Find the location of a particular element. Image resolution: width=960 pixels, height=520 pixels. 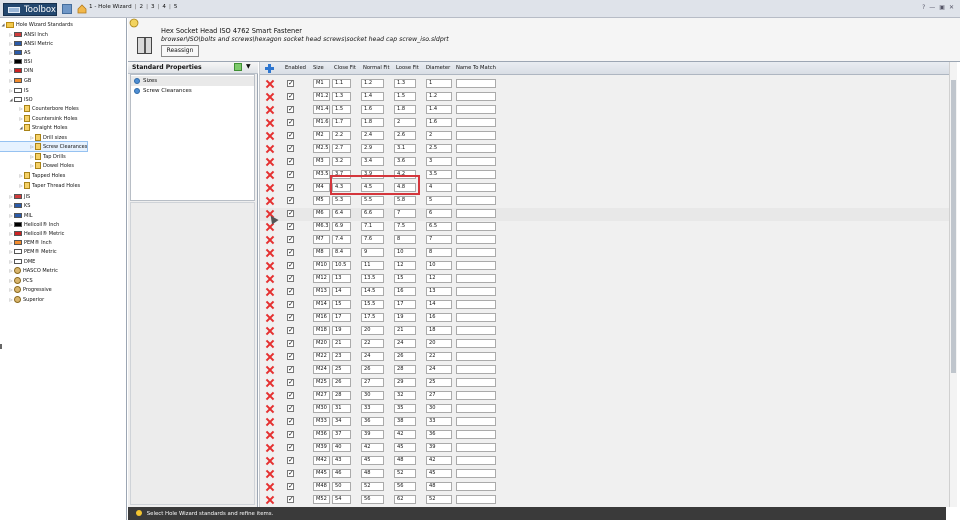

property-item-screw-clearances: Screw Clearances is located at coordinates (192, 91).